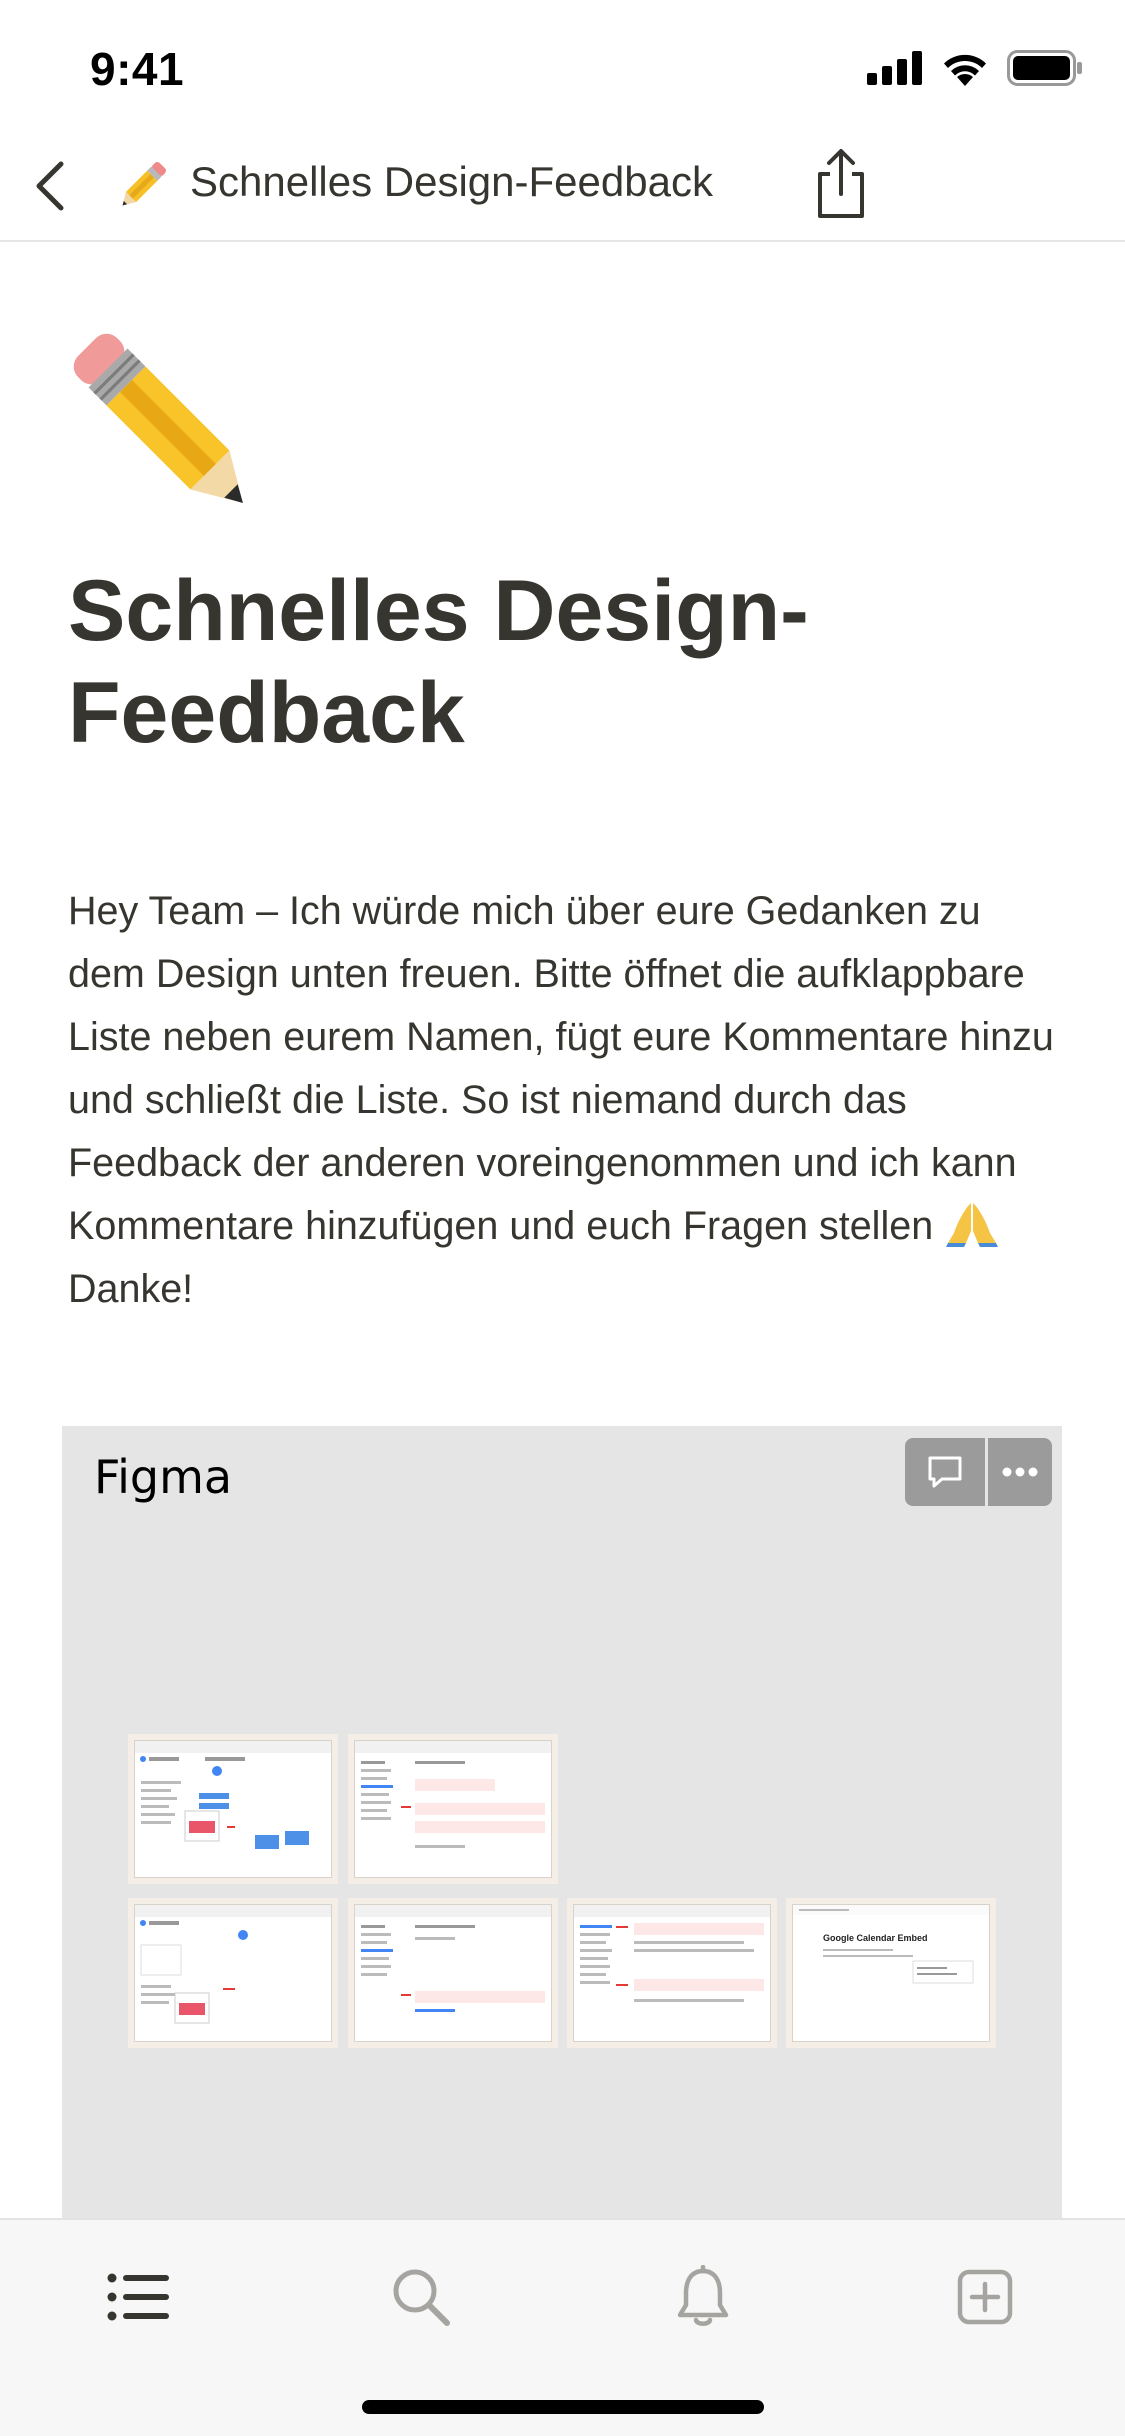 The width and height of the screenshot is (1125, 2436). I want to click on calendar-month-frame, so click(233, 1973).